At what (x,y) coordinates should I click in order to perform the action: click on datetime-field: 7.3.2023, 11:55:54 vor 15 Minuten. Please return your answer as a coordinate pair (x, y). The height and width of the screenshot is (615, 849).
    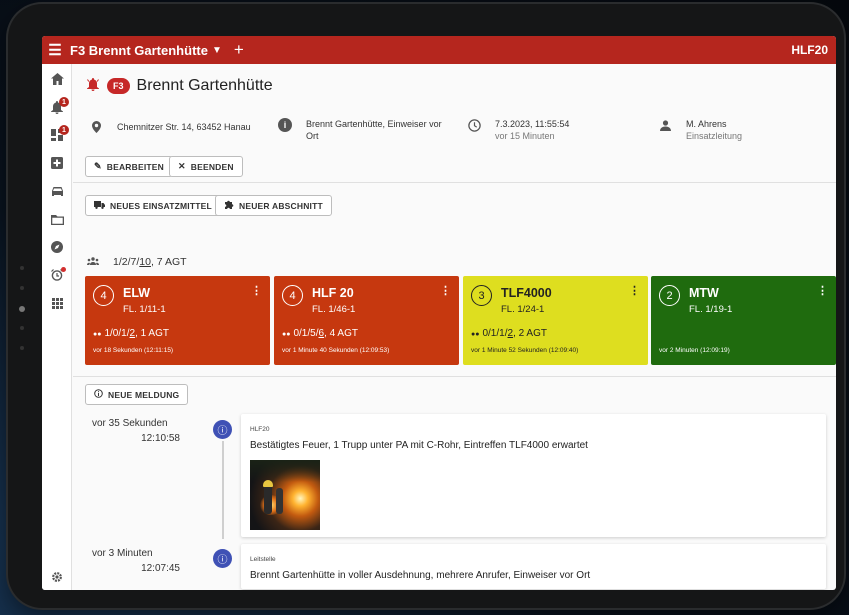
    Looking at the image, I should click on (518, 130).